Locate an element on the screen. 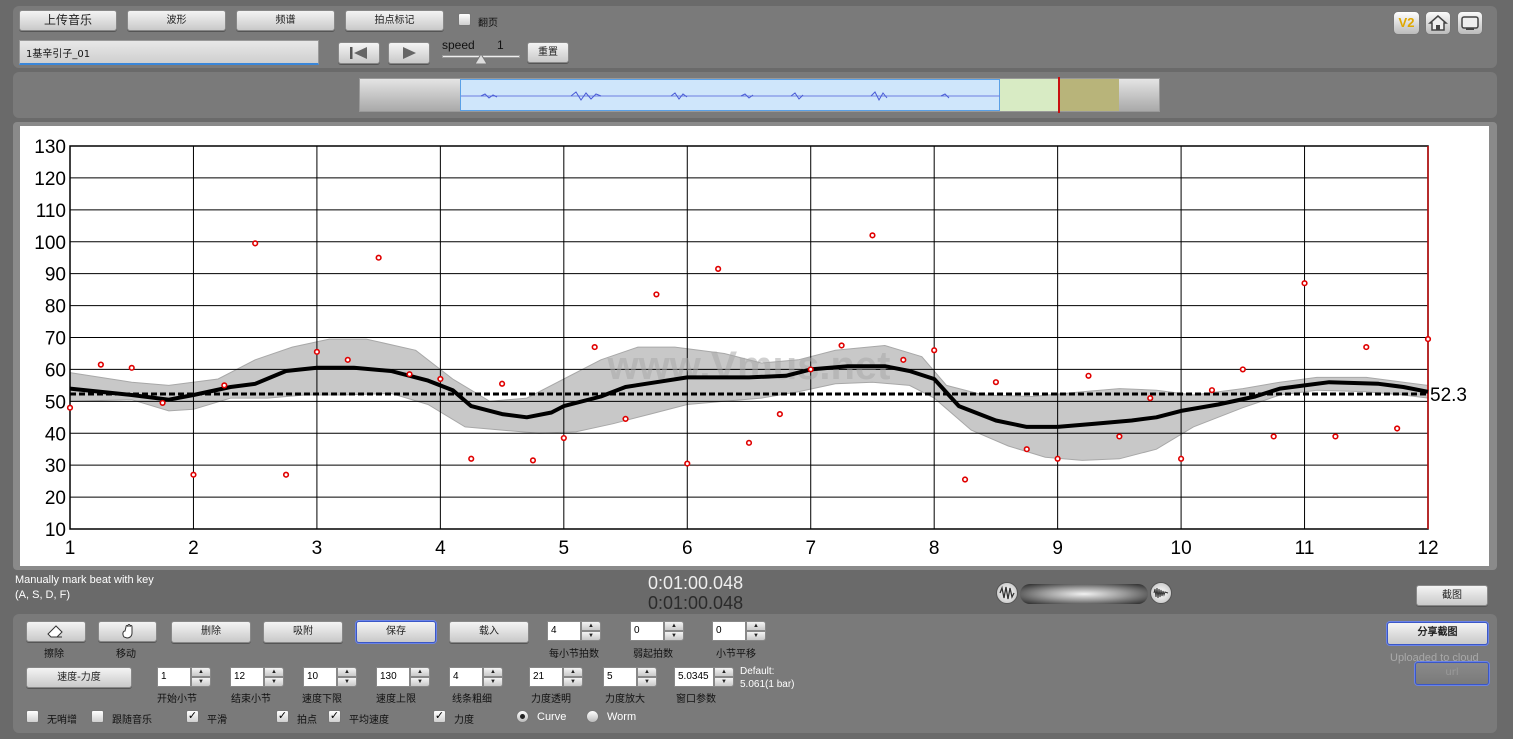 Image resolution: width=1513 pixels, height=739 pixels. dynamic-opacity-down-icon: ▼ is located at coordinates (573, 682).